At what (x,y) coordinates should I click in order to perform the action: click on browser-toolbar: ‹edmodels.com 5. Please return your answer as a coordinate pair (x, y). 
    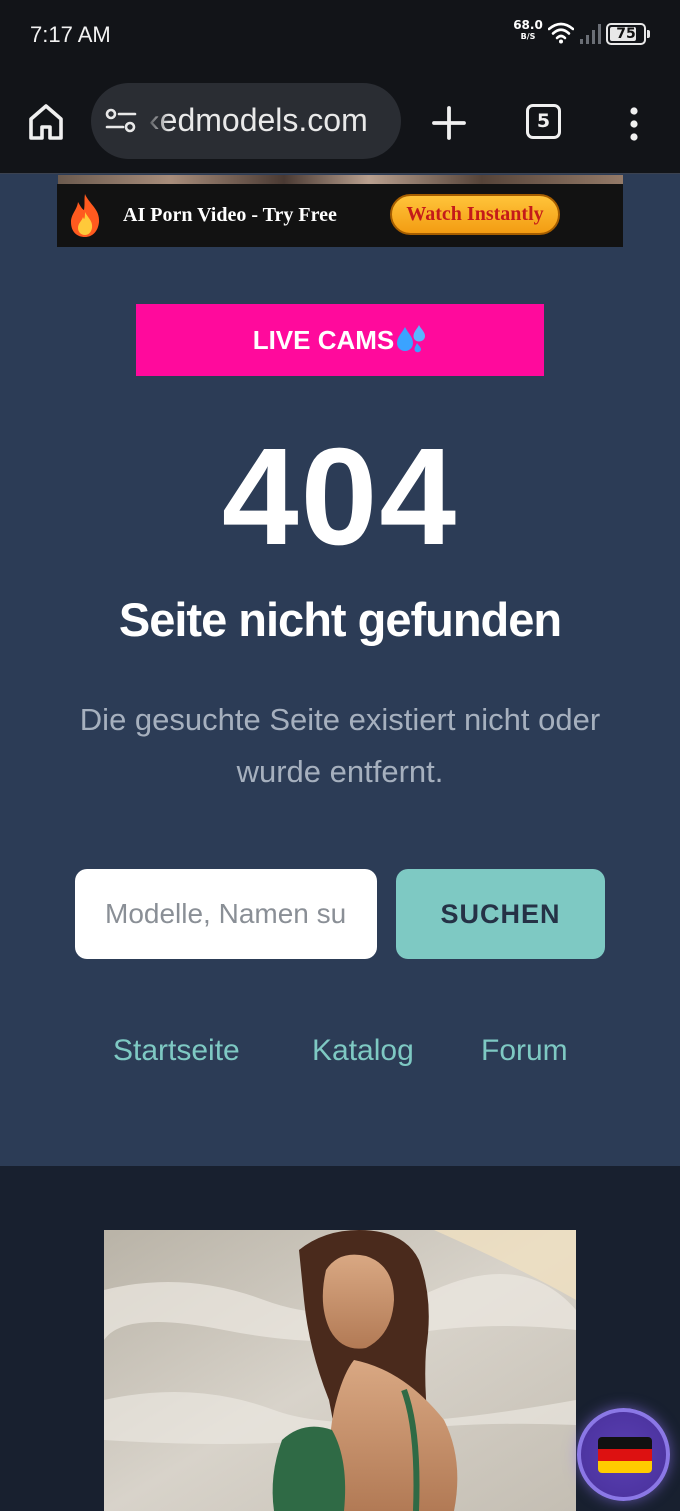
    Looking at the image, I should click on (340, 122).